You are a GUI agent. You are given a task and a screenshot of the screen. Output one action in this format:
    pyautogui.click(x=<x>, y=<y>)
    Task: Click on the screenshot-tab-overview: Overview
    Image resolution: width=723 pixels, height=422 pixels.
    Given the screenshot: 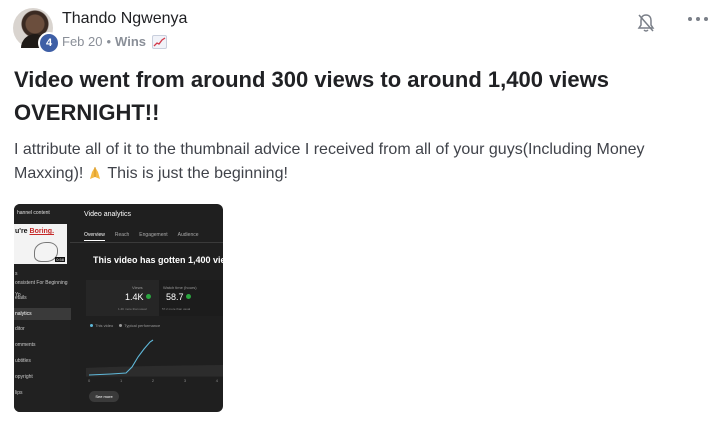 What is the action you would take?
    pyautogui.click(x=94, y=236)
    